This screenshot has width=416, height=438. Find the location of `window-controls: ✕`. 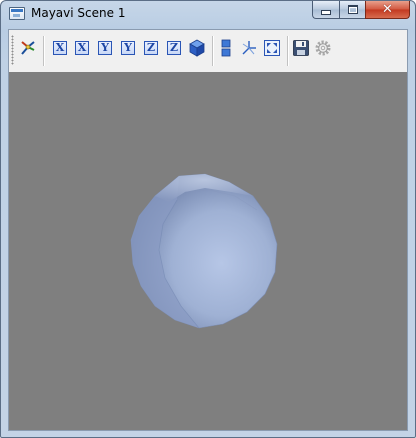

window-controls: ✕ is located at coordinates (361, 10).